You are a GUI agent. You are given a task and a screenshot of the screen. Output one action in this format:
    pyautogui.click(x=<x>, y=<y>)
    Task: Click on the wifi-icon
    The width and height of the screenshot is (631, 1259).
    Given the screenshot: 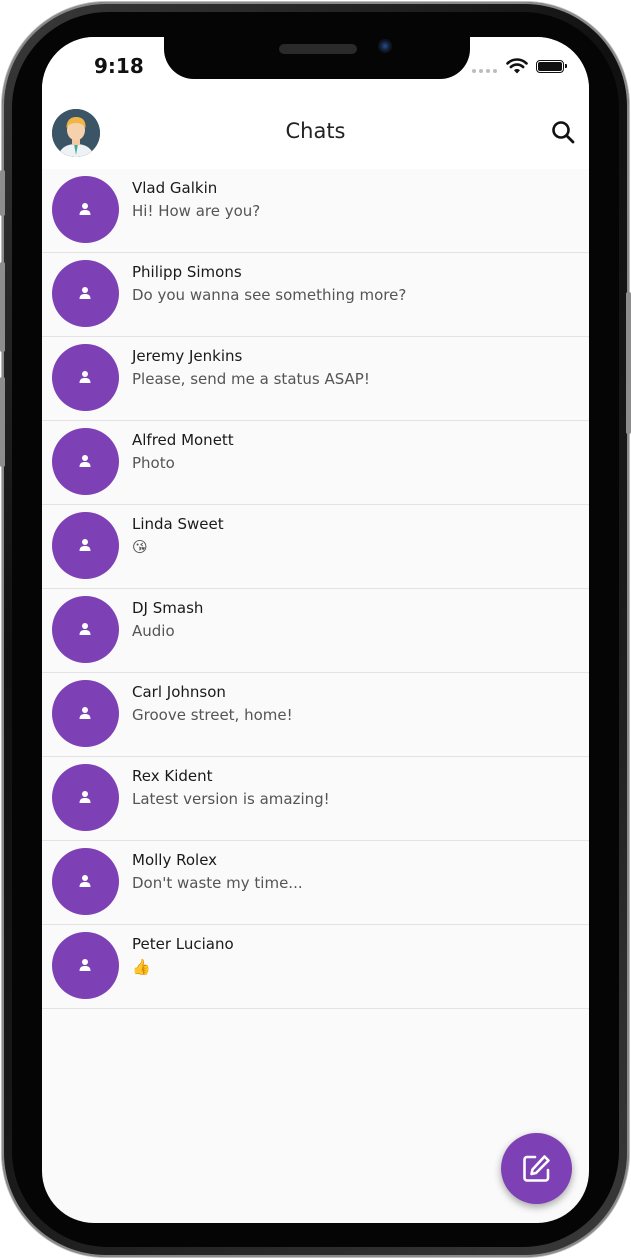 What is the action you would take?
    pyautogui.click(x=517, y=66)
    